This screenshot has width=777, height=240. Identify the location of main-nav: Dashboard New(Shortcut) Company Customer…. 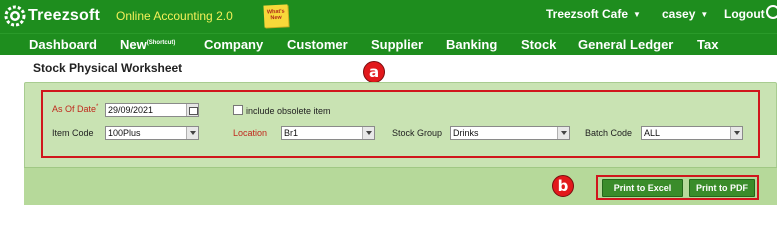
(388, 44).